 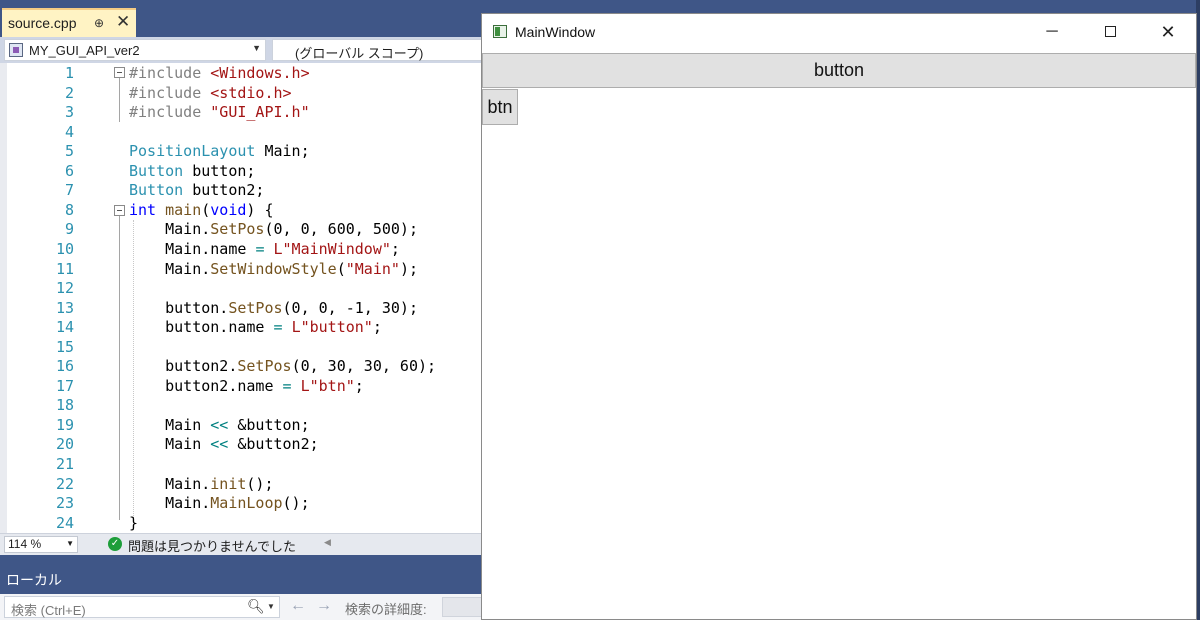 I want to click on line-number: 5, so click(x=69, y=151).